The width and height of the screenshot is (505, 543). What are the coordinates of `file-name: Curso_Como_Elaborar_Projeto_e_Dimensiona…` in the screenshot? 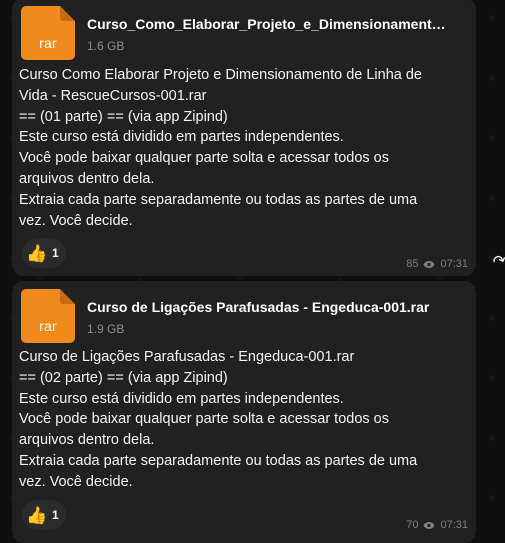 It's located at (277, 24).